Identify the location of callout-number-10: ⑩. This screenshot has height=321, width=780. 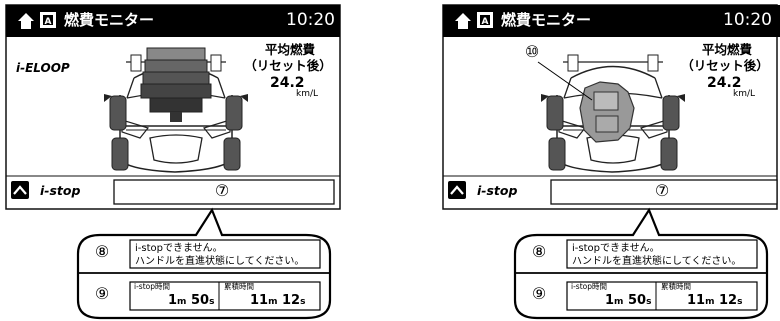
(532, 51).